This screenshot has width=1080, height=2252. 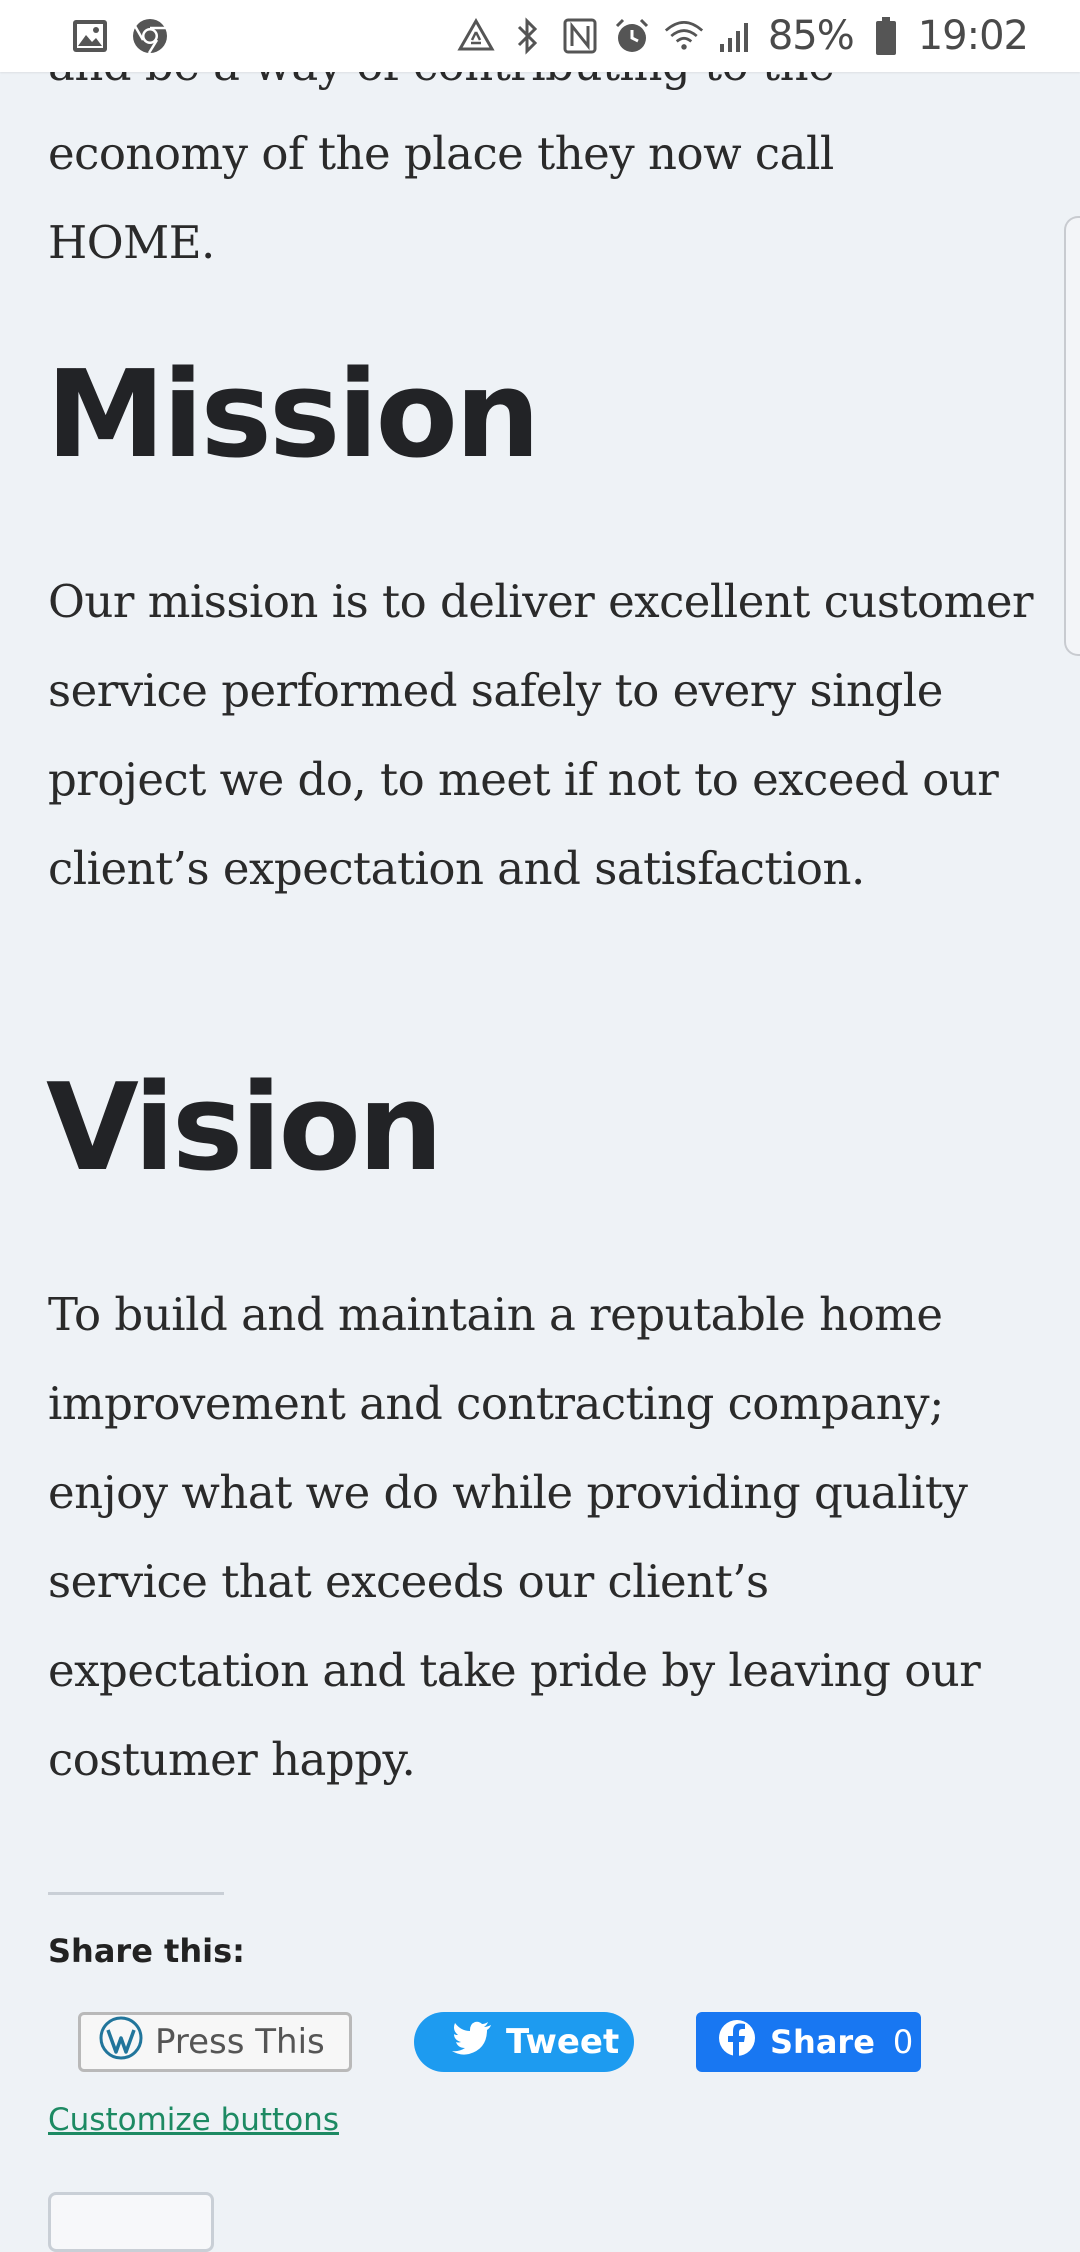 I want to click on facebook-share-button: Share 0, so click(x=808, y=2042).